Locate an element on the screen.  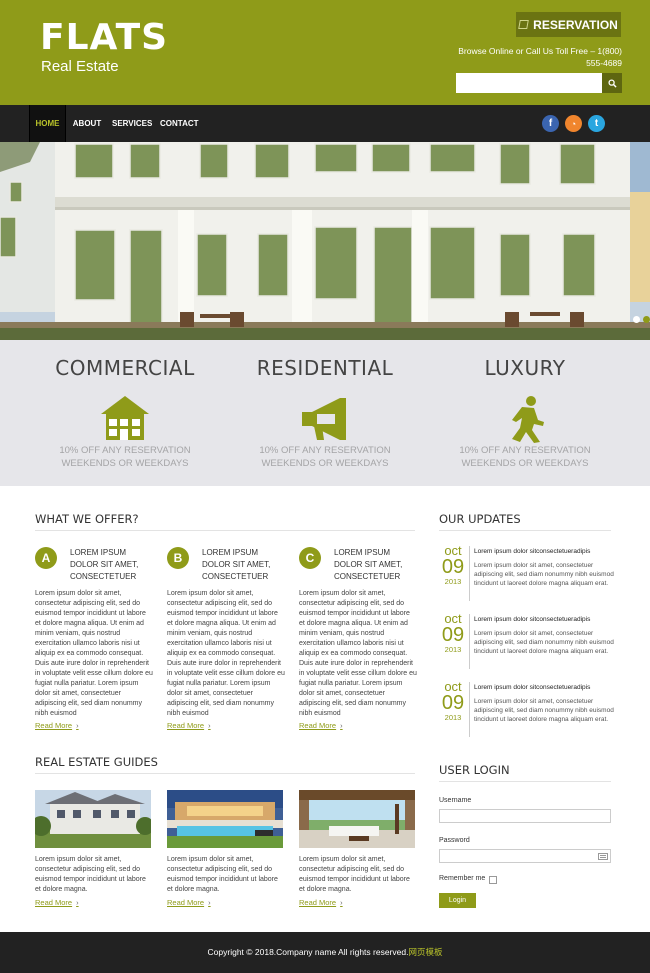
feature-title: RESIDENTIAL is located at coordinates (325, 368).